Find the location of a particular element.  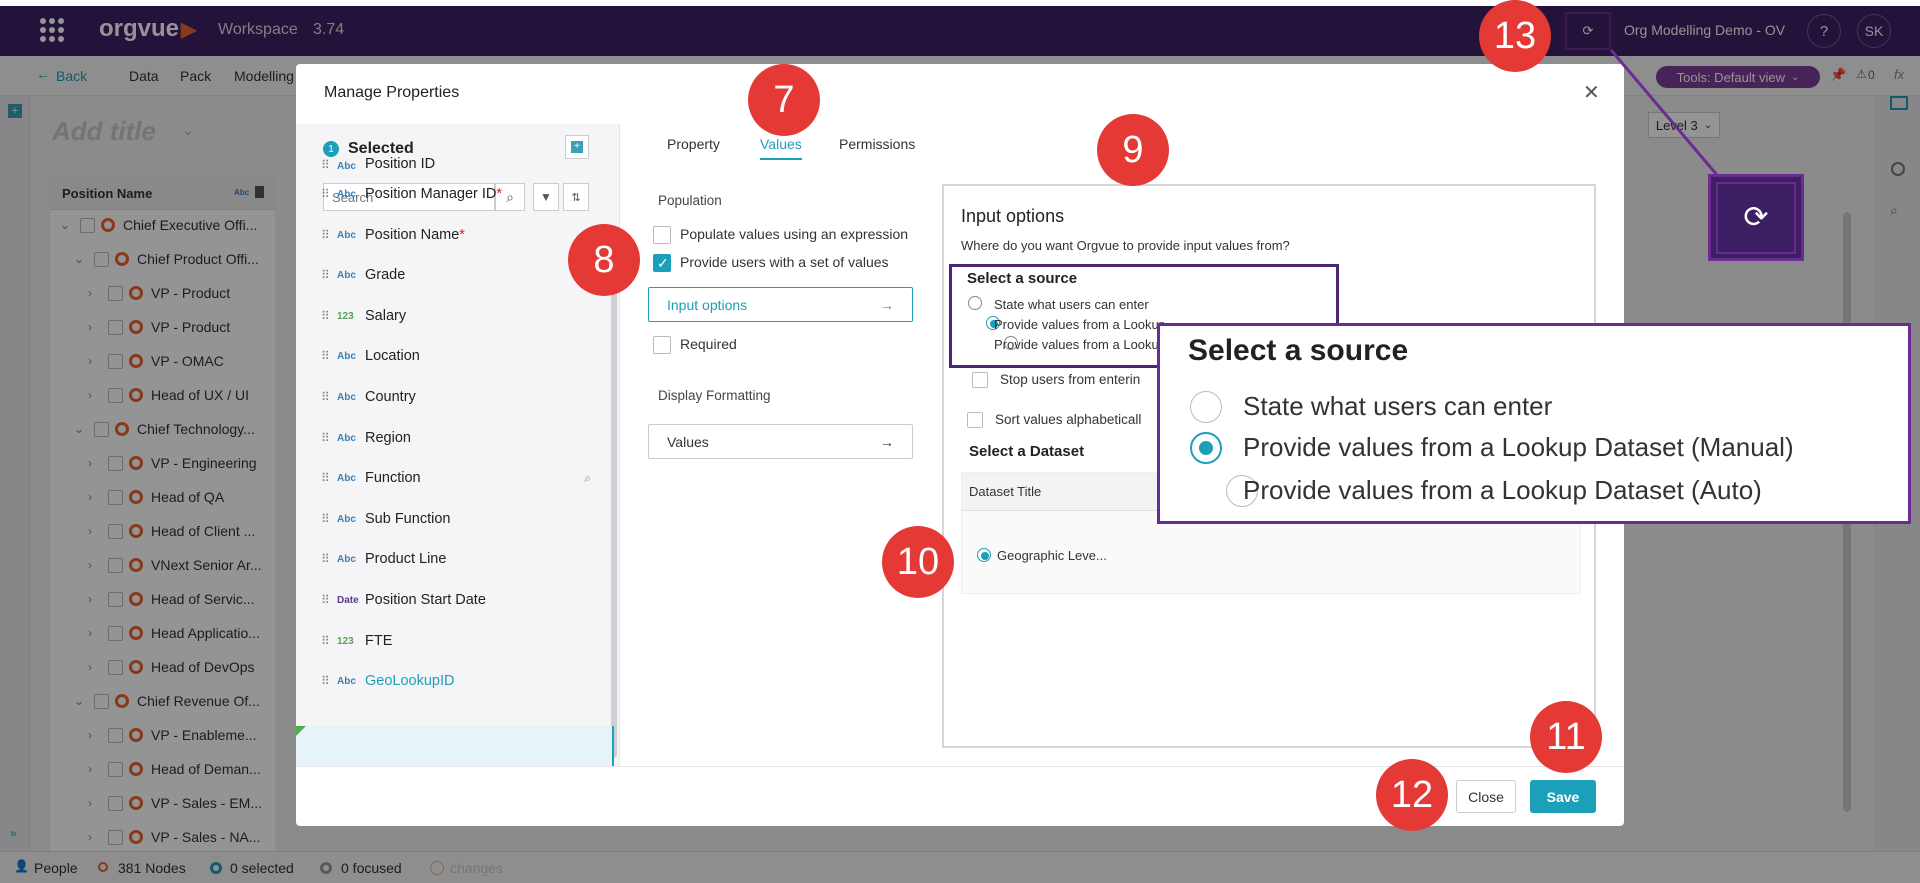

refresh-zoom-inner: ⟳ is located at coordinates (1756, 217).